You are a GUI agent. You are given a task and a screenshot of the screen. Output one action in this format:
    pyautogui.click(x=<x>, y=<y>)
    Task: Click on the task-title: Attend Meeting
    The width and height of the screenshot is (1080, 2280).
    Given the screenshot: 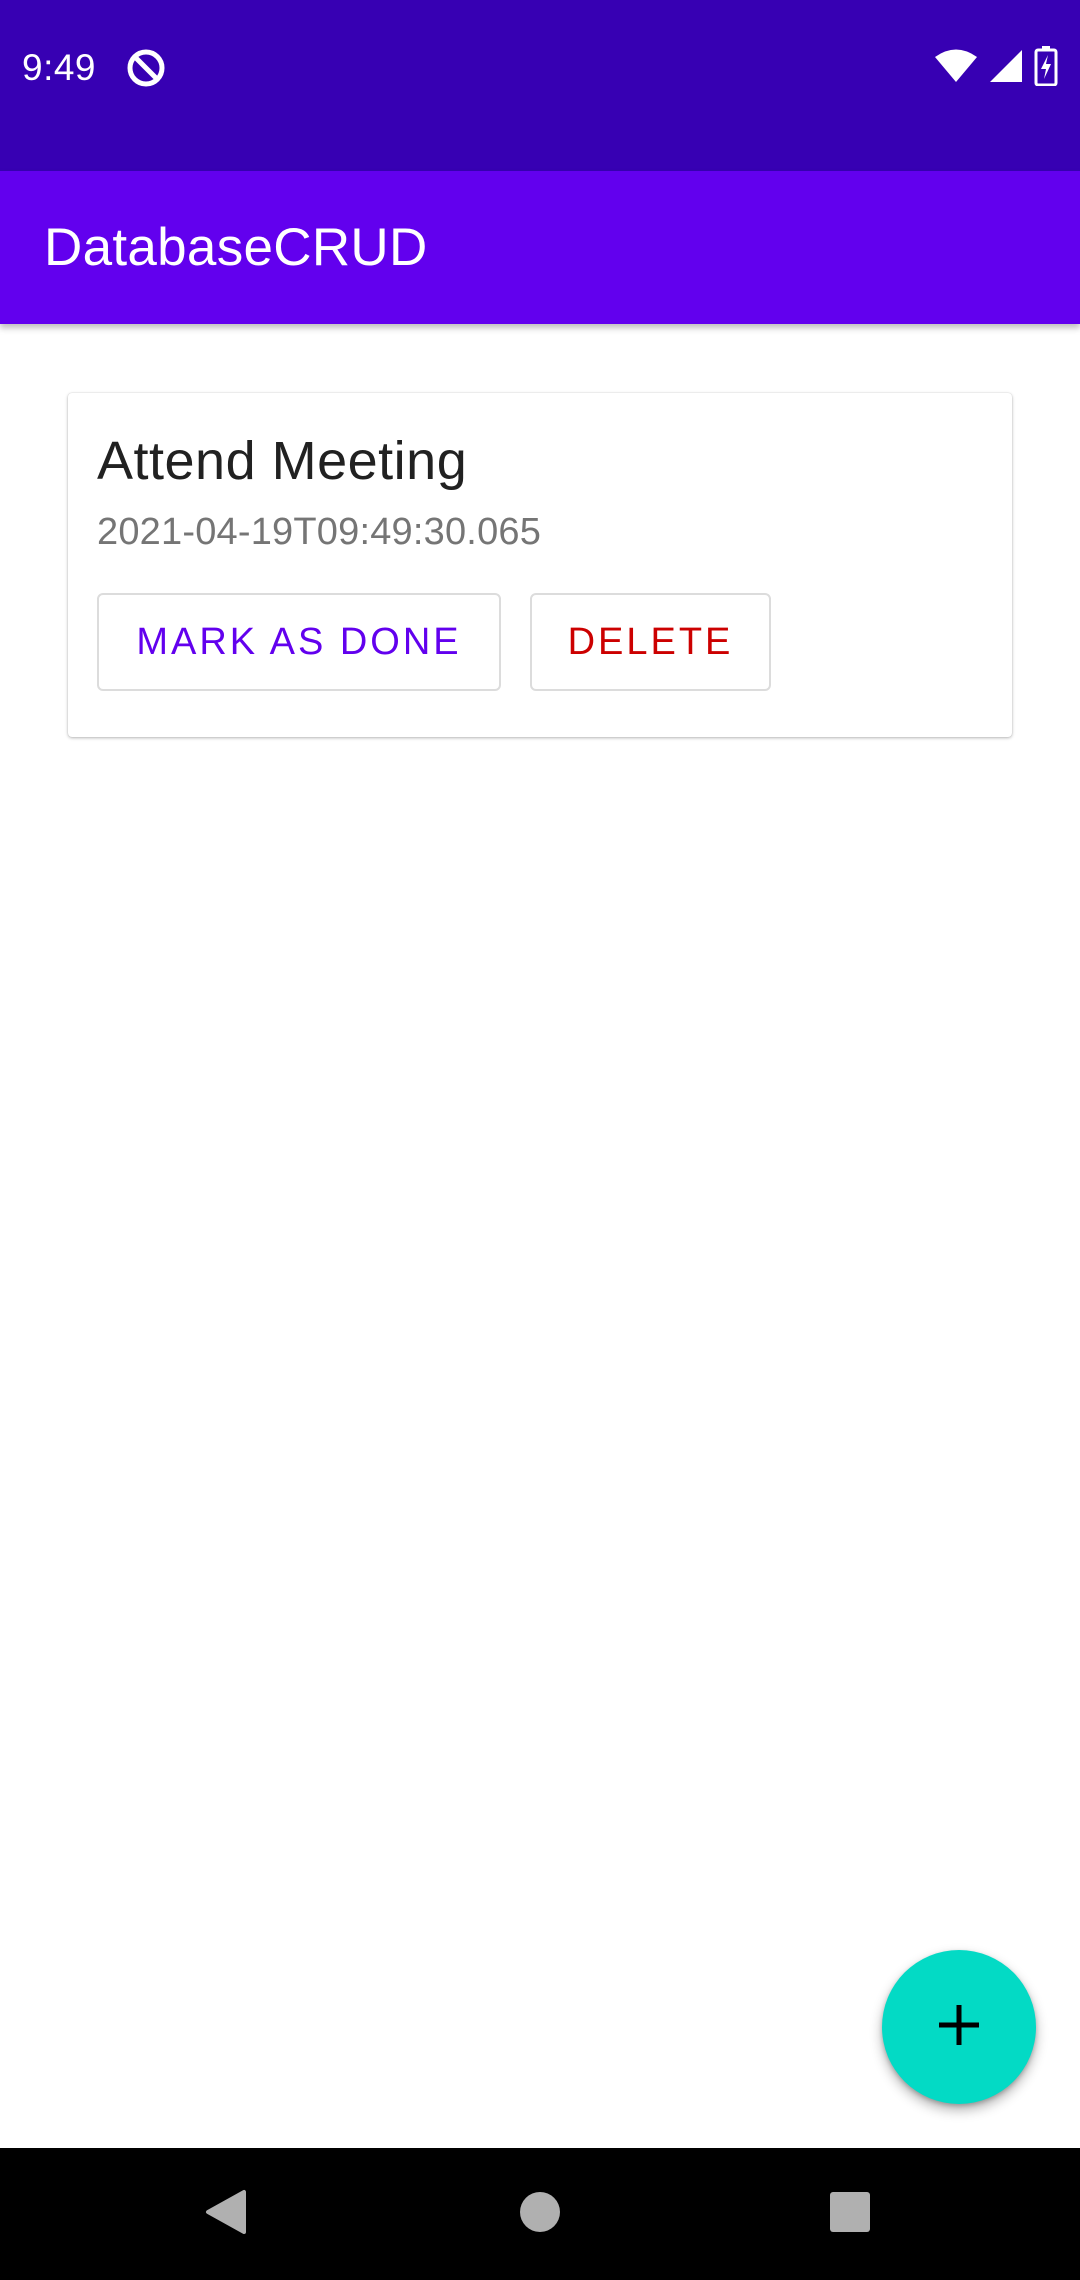 What is the action you would take?
    pyautogui.click(x=282, y=461)
    